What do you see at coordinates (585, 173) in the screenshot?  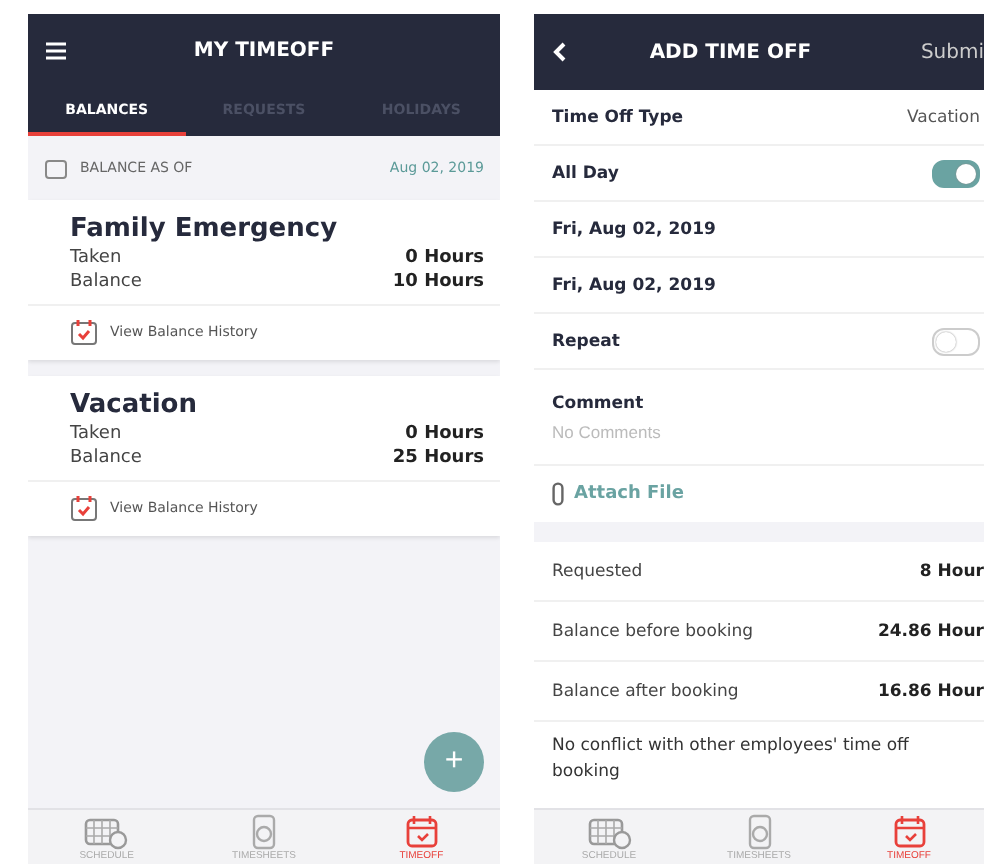 I see `field-label: All Day` at bounding box center [585, 173].